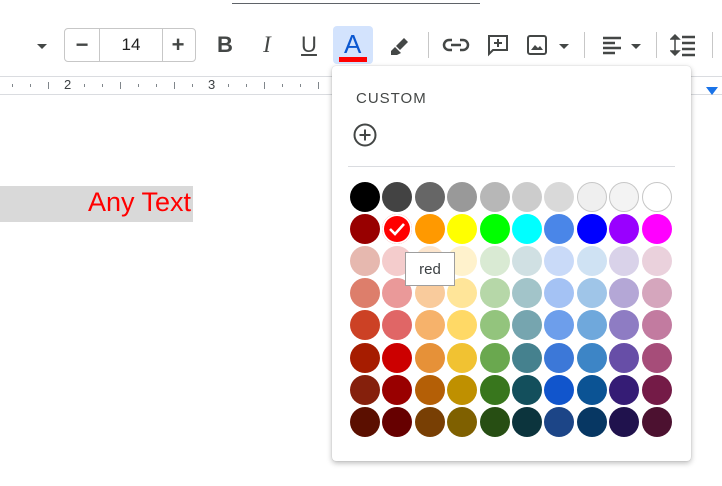 This screenshot has height=486, width=722. What do you see at coordinates (683, 45) in the screenshot?
I see `line-spacing-button` at bounding box center [683, 45].